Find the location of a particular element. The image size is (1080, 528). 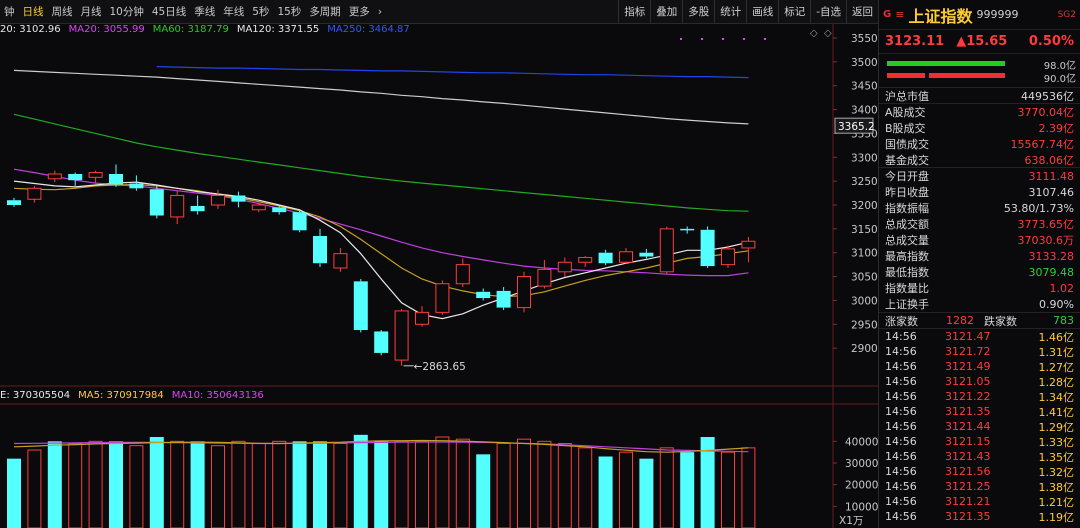

period-tab: 多周期 is located at coordinates (325, 12).